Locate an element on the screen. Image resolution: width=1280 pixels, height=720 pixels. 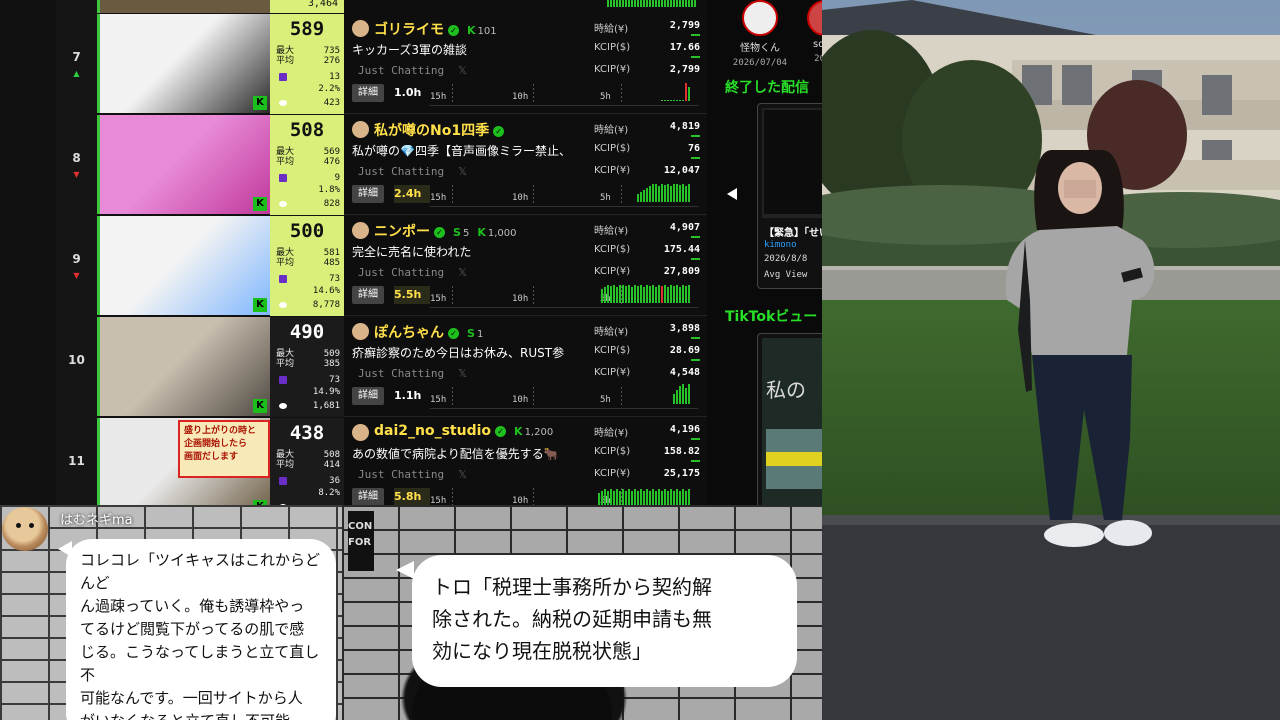
side-user-2: soph 2026 is located at coordinates (808, 32).